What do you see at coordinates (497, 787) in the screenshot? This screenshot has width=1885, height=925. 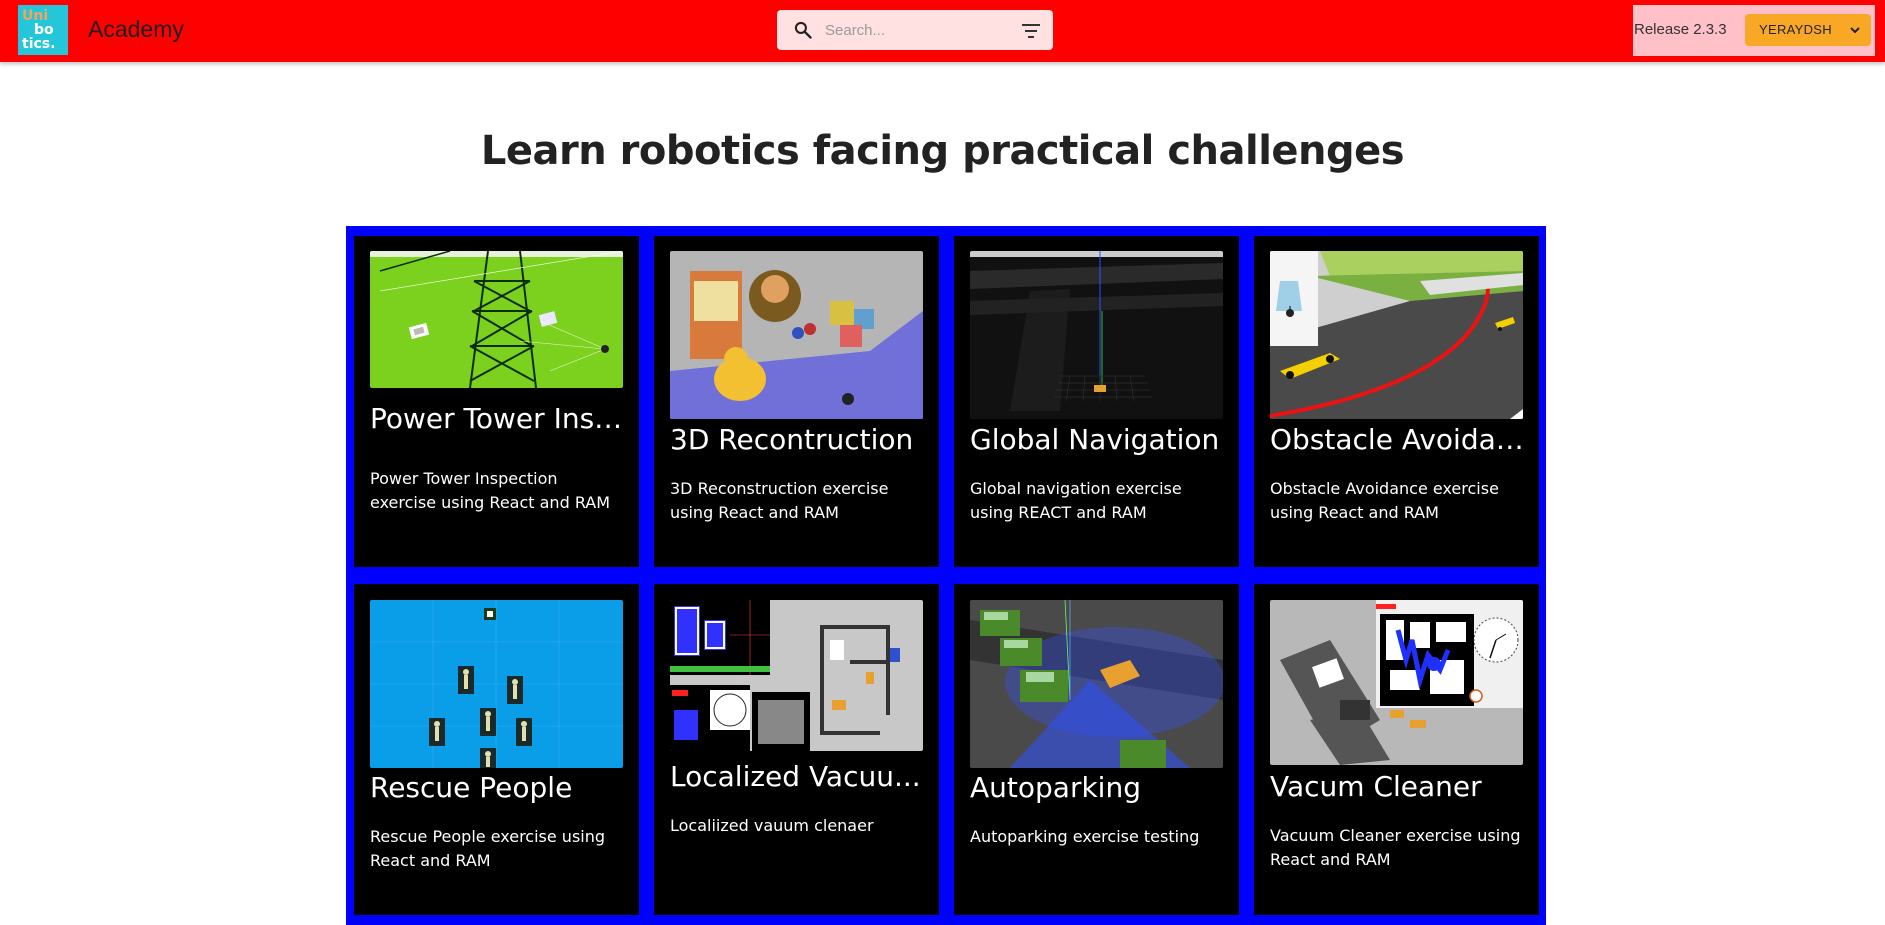 I see `exercise-title: Rescue People` at bounding box center [497, 787].